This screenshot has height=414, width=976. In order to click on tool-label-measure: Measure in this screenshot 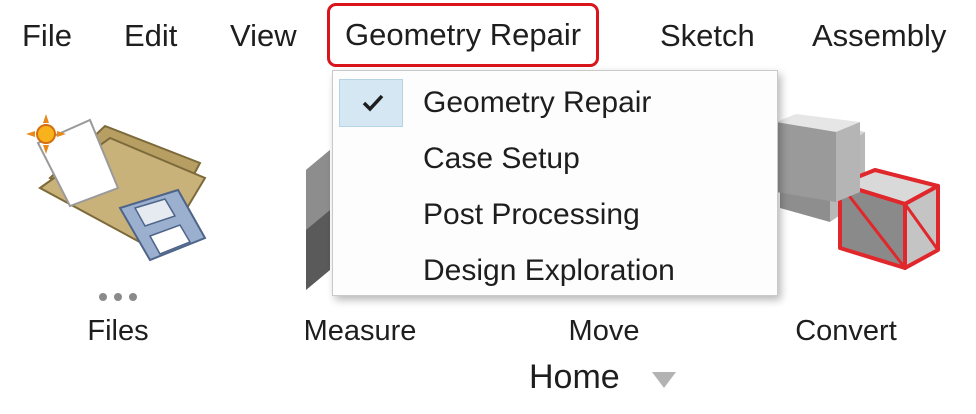, I will do `click(360, 331)`.